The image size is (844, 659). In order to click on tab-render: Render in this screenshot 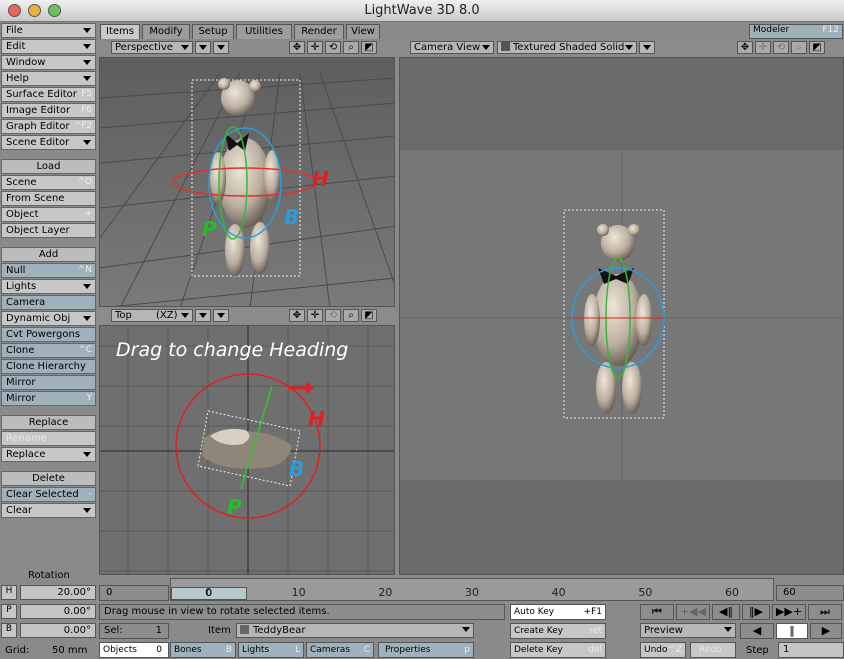, I will do `click(319, 31)`.